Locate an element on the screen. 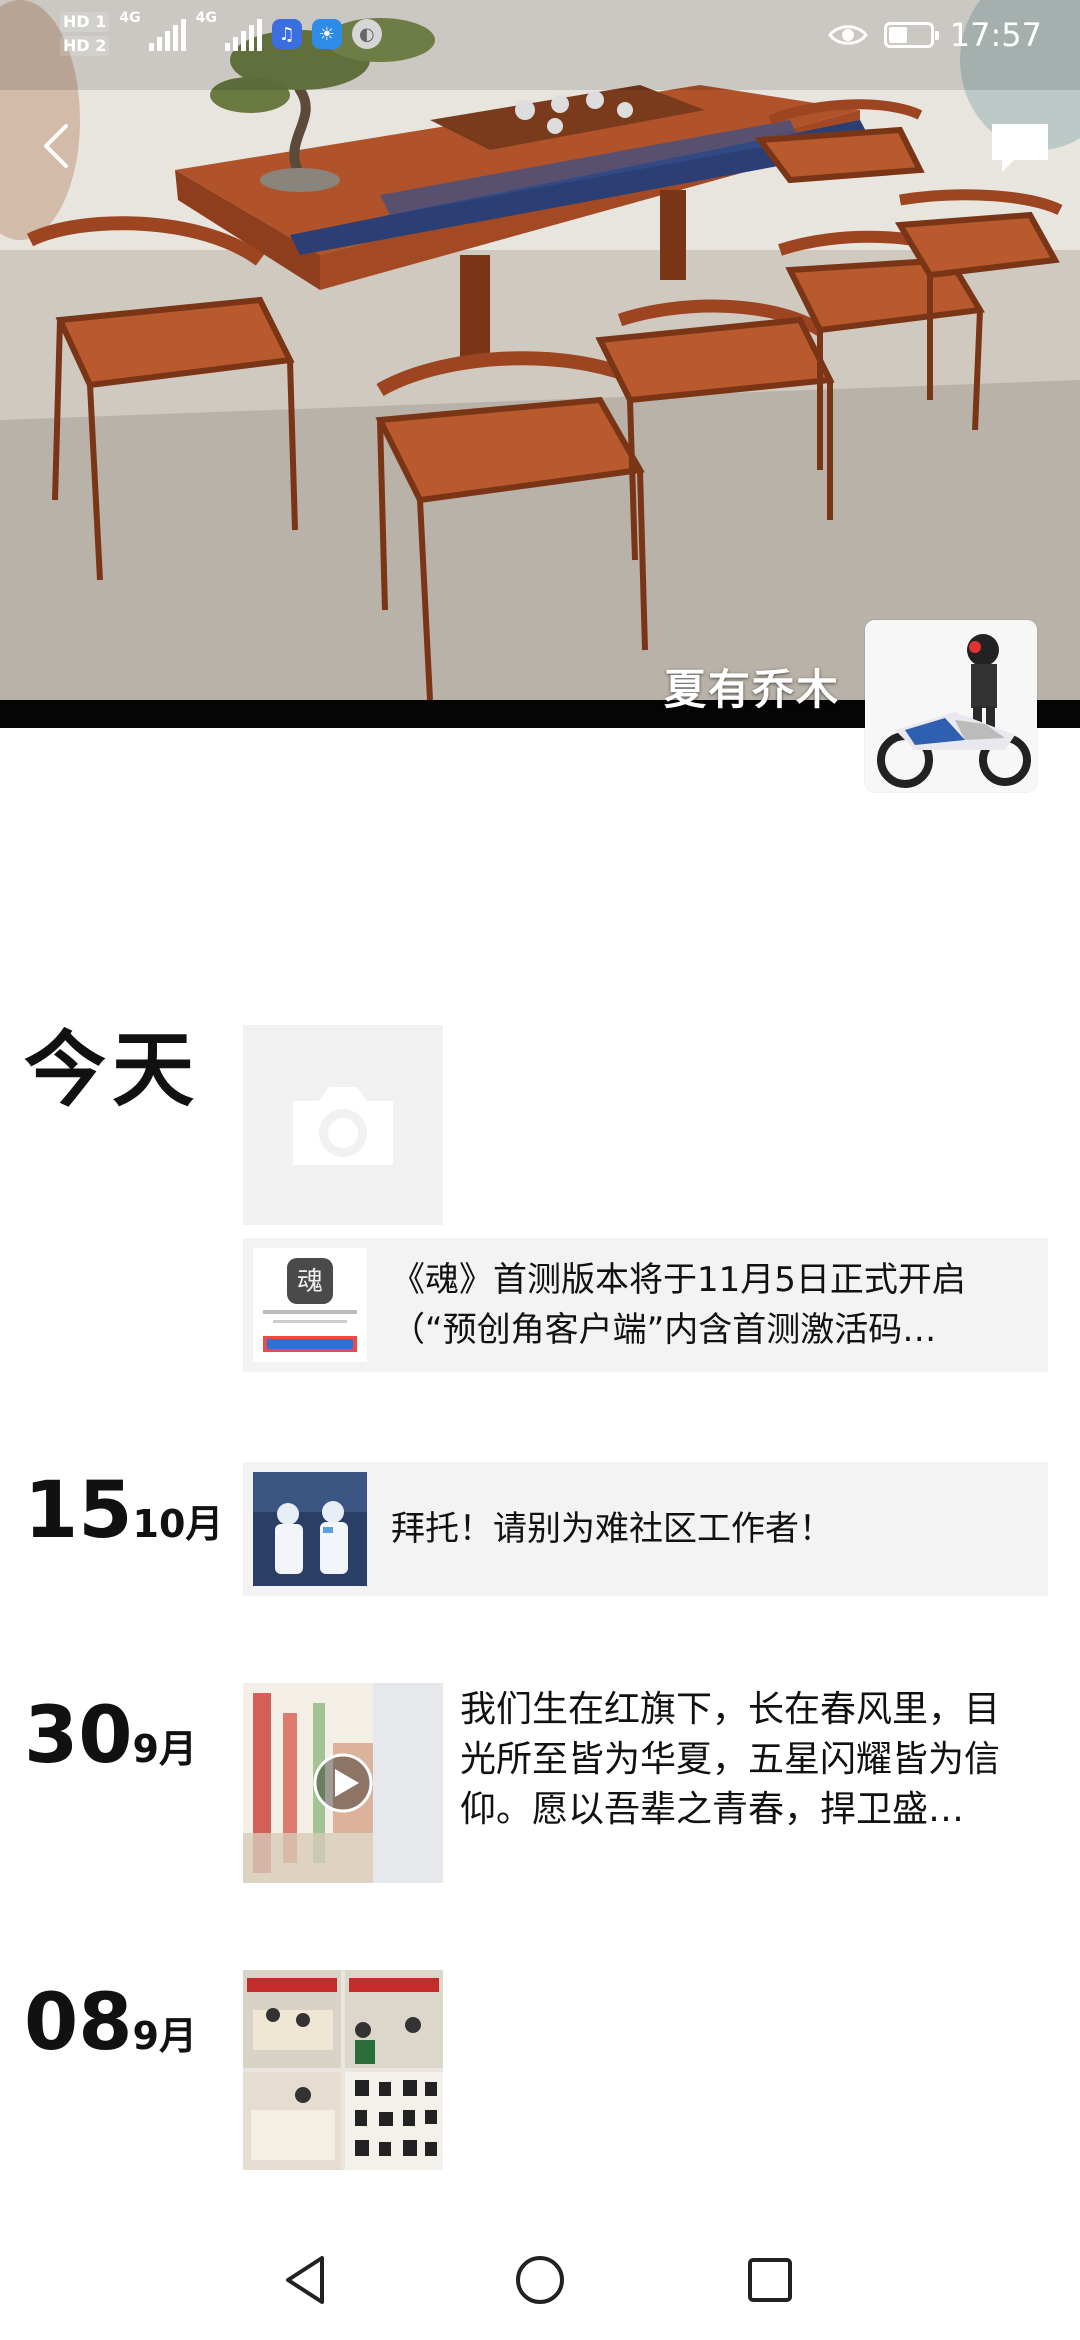  date-oct-15: 1510月 is located at coordinates (123, 1510).